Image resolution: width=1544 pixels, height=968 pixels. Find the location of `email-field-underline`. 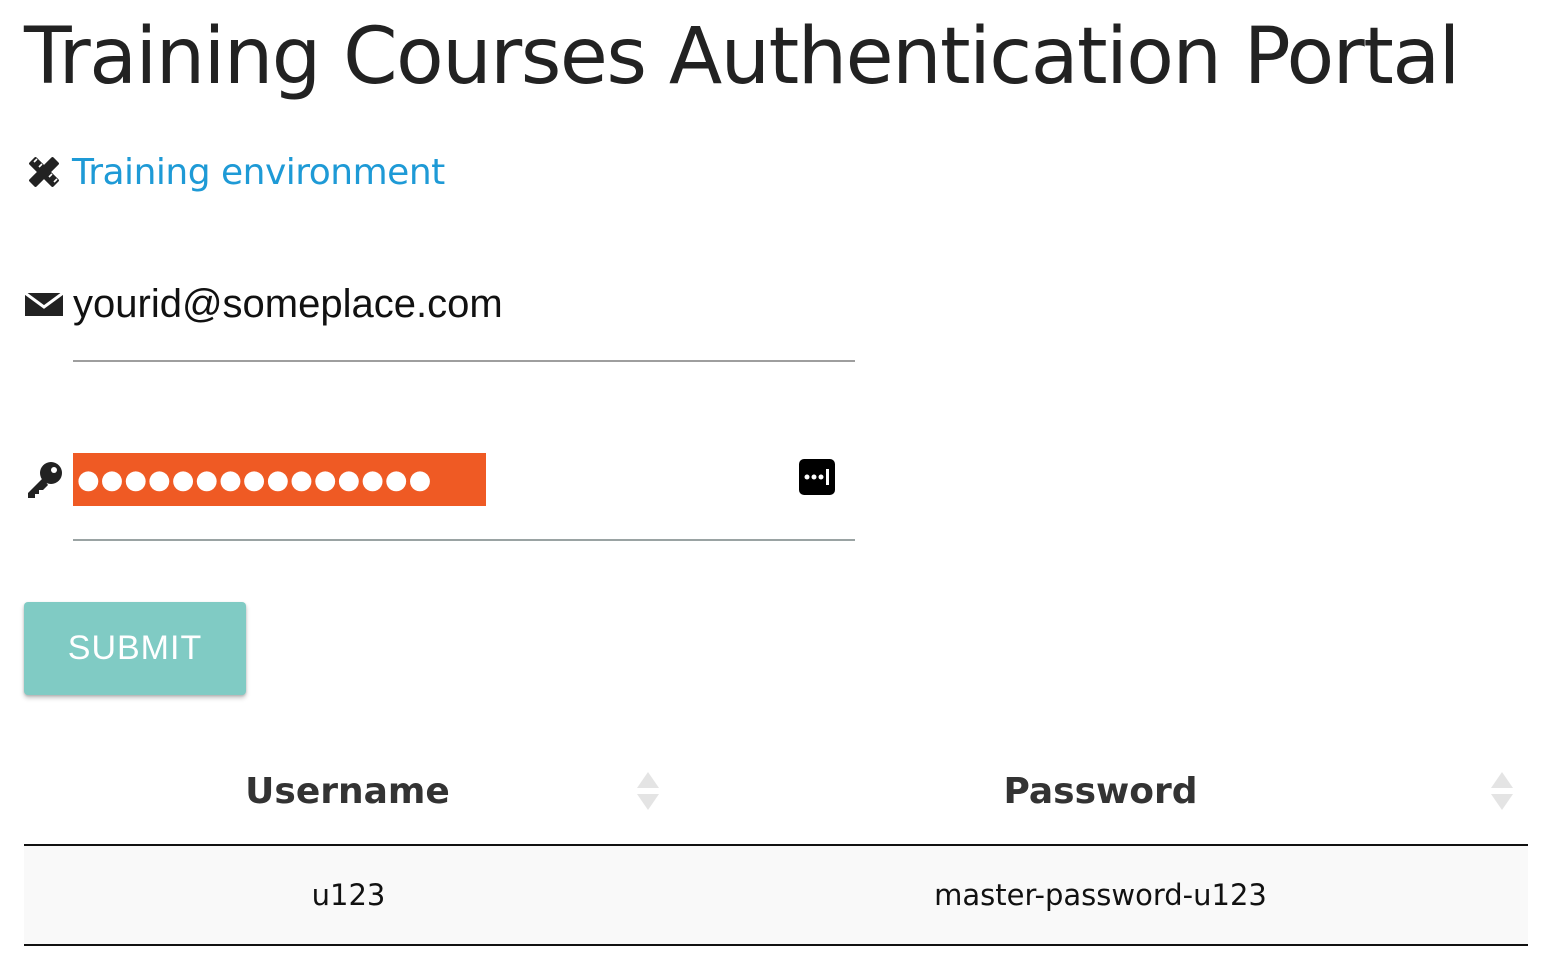

email-field-underline is located at coordinates (464, 361).